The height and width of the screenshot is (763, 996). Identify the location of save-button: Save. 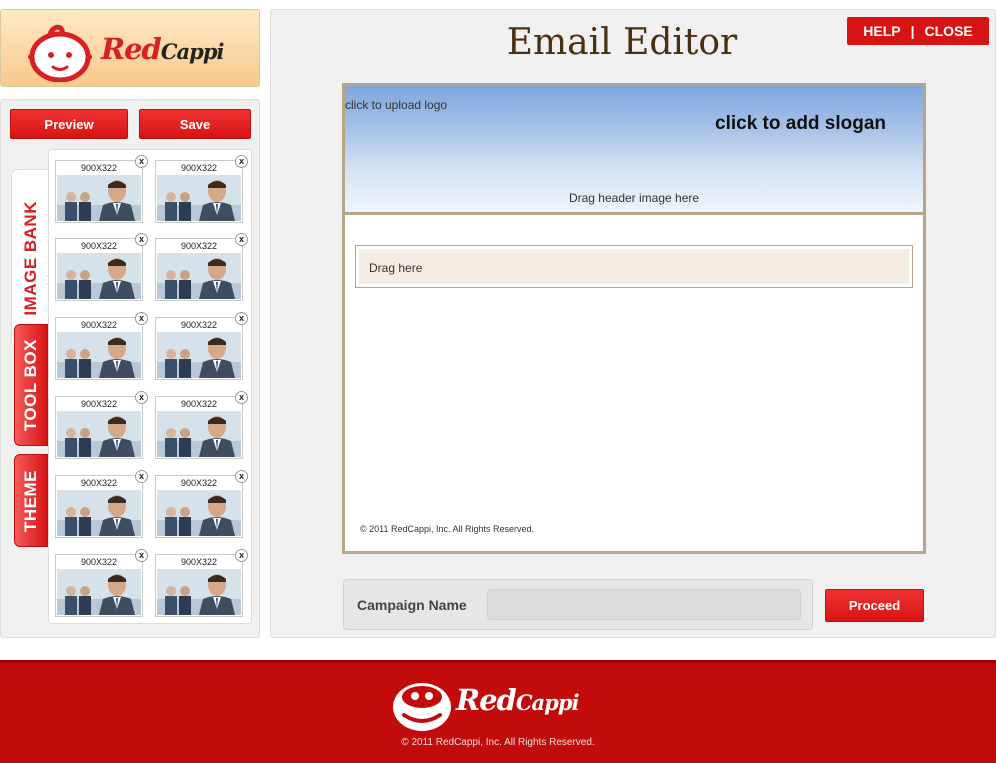
(195, 124).